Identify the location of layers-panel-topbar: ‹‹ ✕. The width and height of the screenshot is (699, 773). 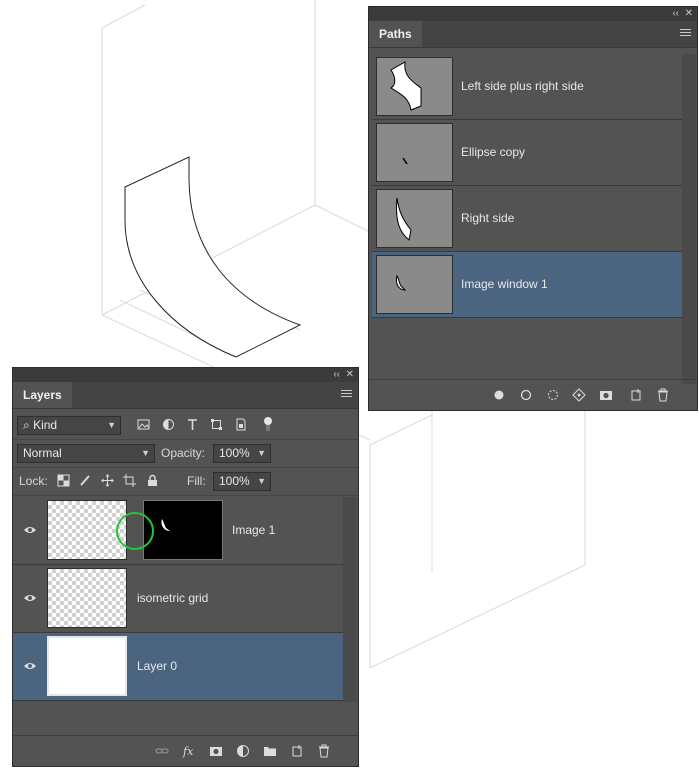
(185, 375).